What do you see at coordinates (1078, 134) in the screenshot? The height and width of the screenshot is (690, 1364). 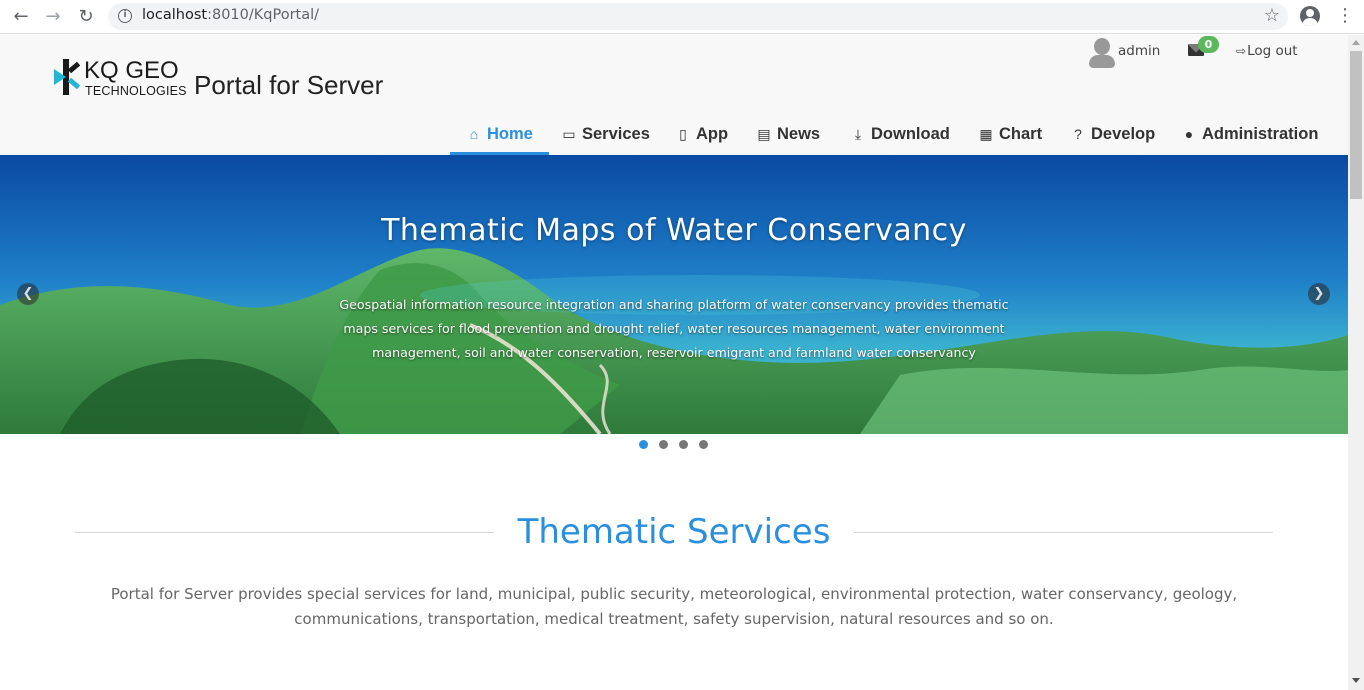 I see `question-circle-icon: ?` at bounding box center [1078, 134].